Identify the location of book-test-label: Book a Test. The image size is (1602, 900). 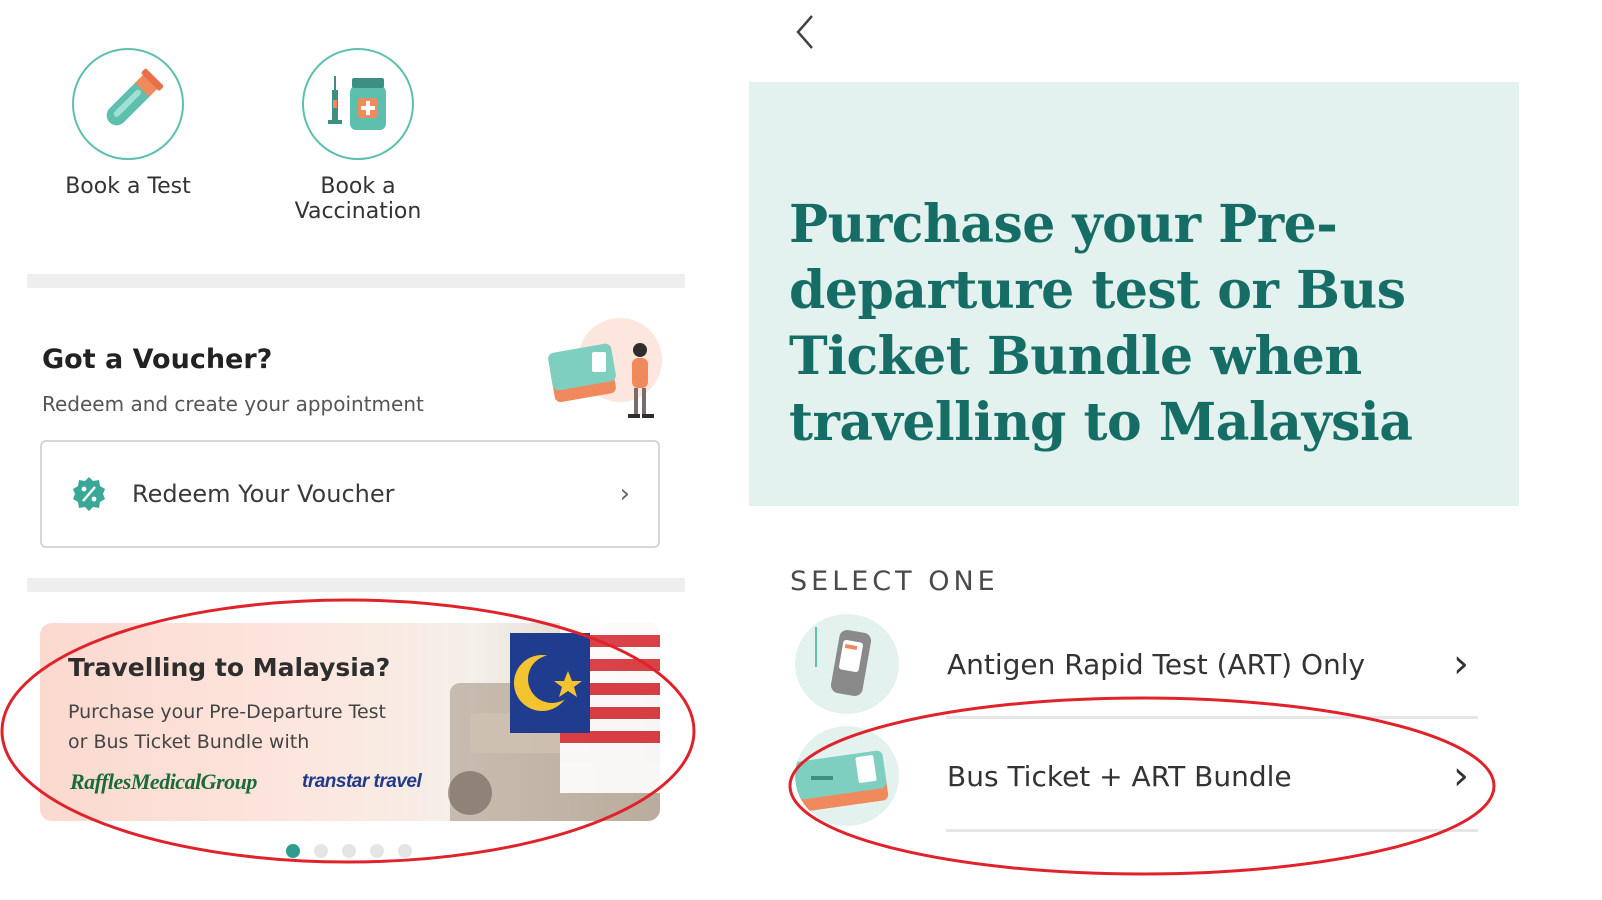
(128, 186).